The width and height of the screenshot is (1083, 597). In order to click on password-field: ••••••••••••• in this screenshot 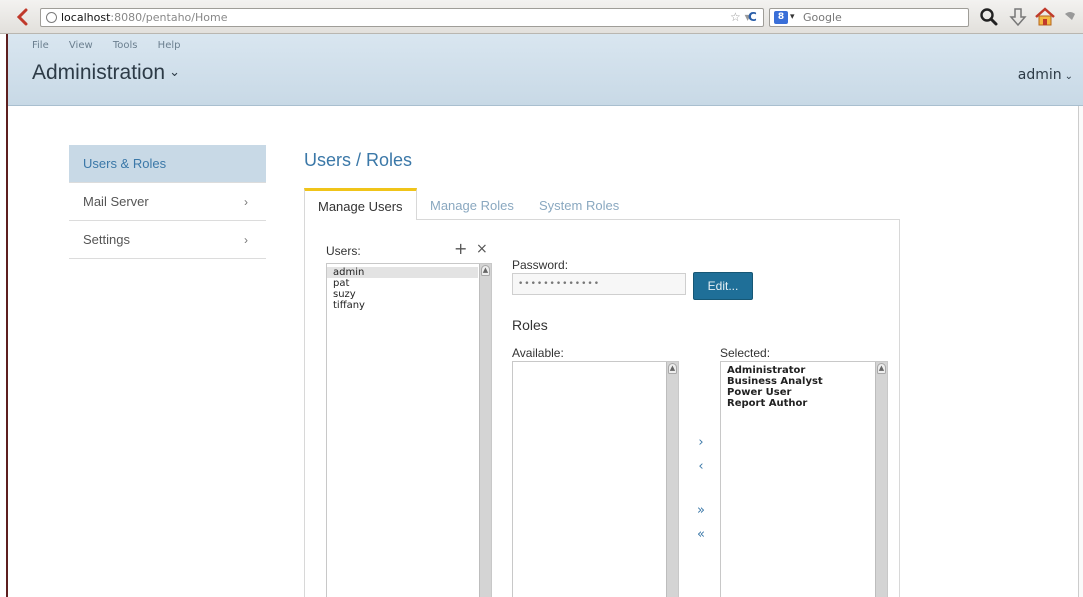, I will do `click(599, 284)`.